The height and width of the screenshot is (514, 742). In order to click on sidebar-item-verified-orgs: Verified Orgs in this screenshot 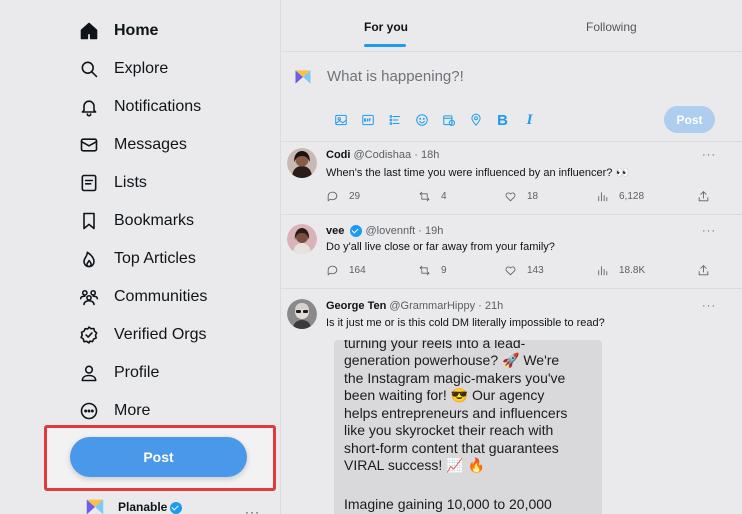, I will do `click(142, 335)`.